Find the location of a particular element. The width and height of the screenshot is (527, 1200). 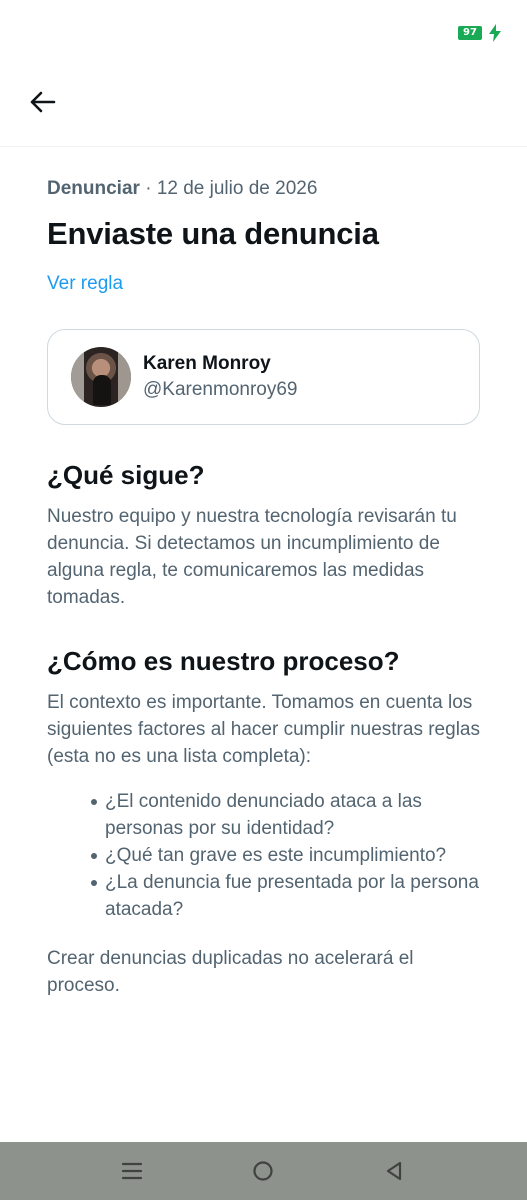

circle-home-icon is located at coordinates (263, 1171).